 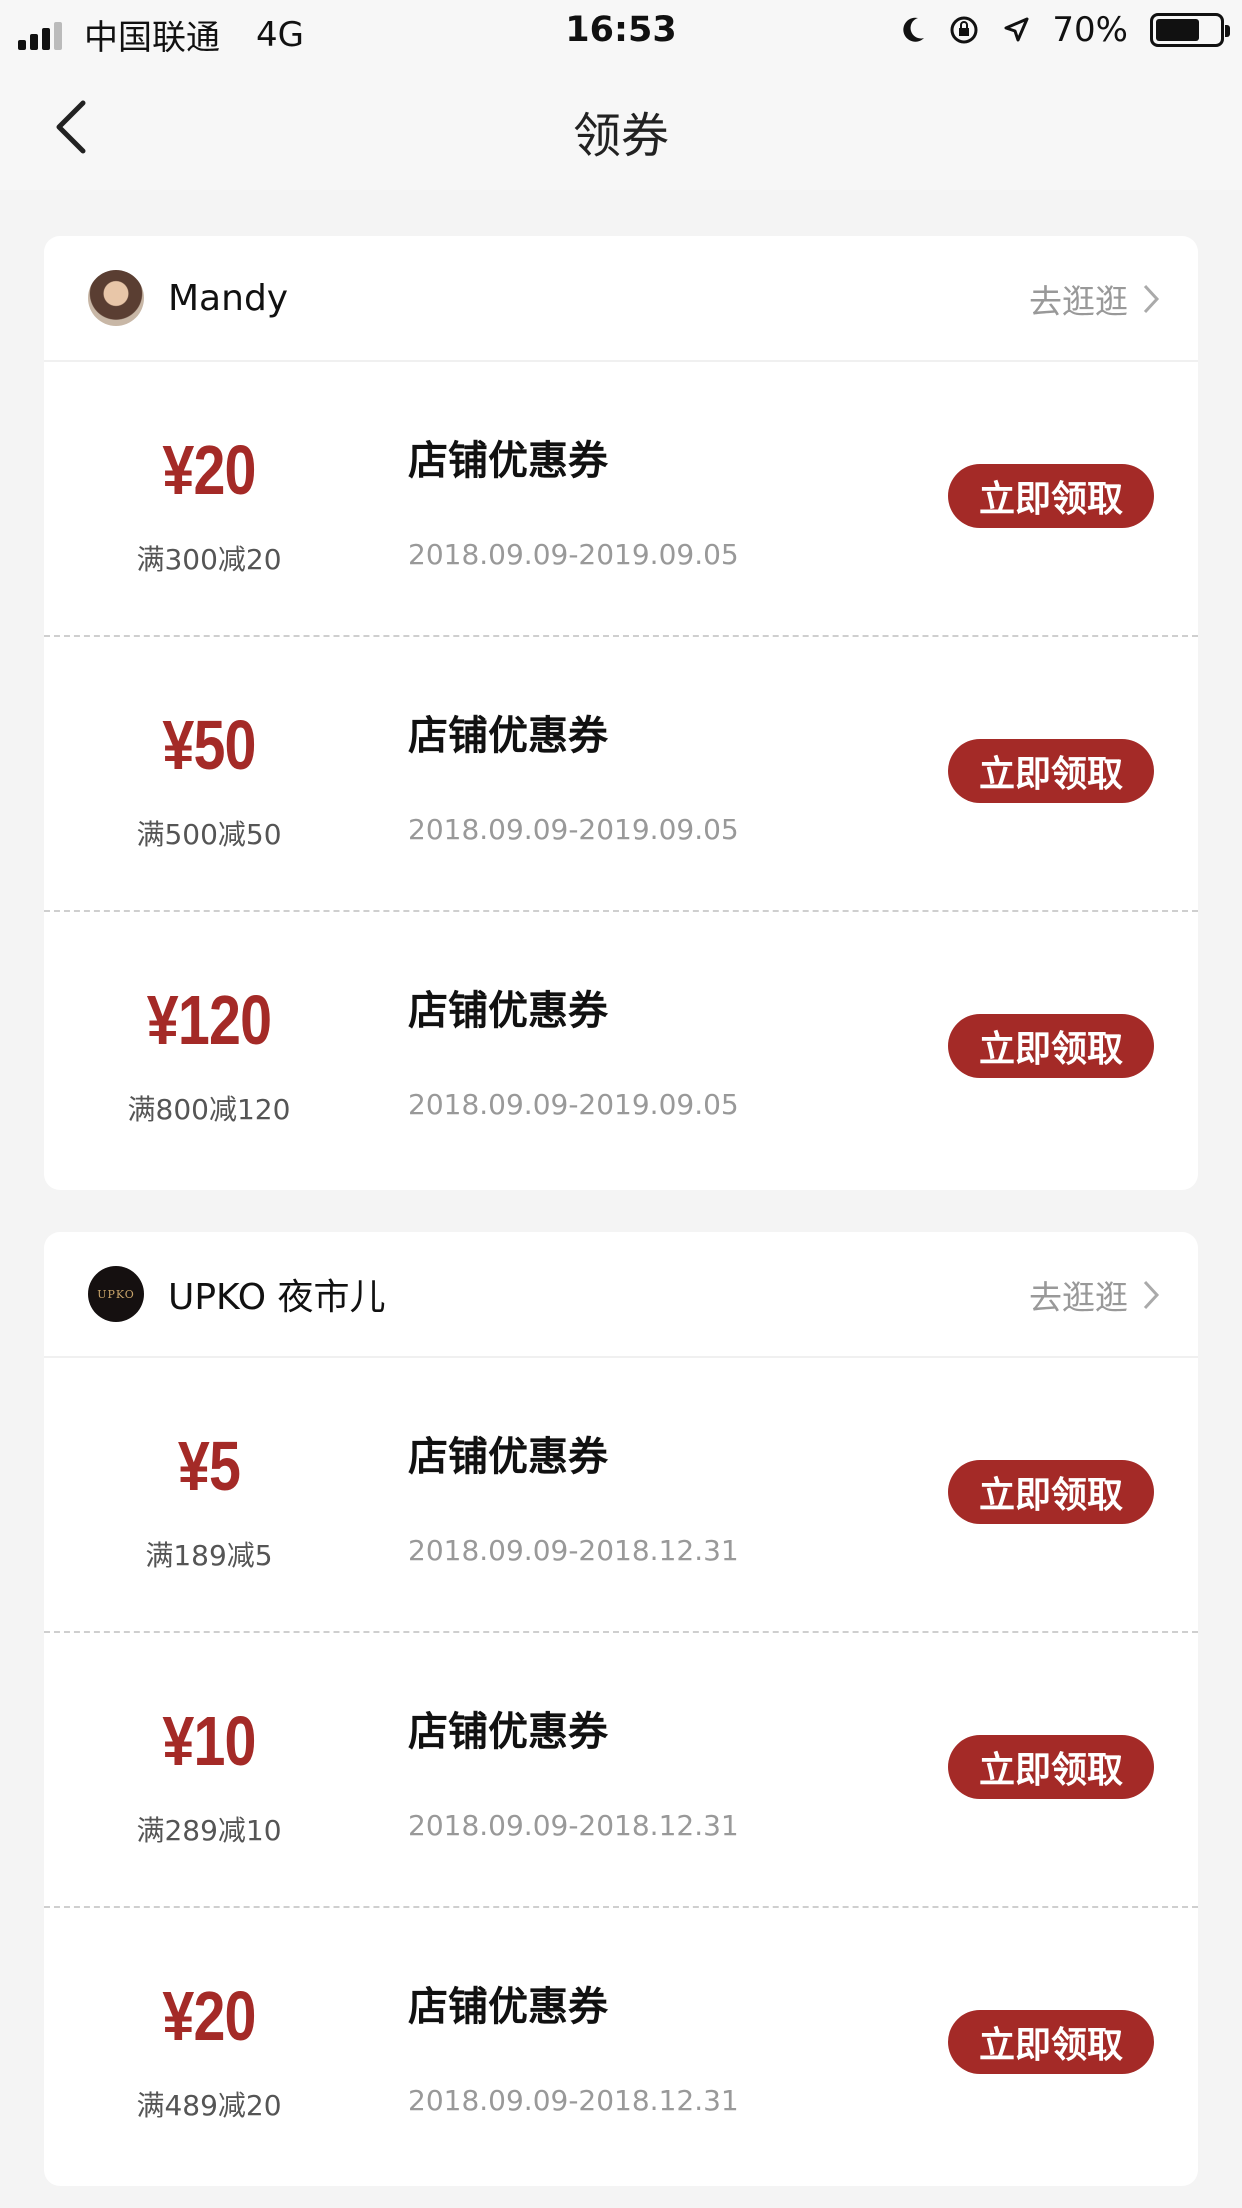 What do you see at coordinates (1016, 29) in the screenshot?
I see `location-icon` at bounding box center [1016, 29].